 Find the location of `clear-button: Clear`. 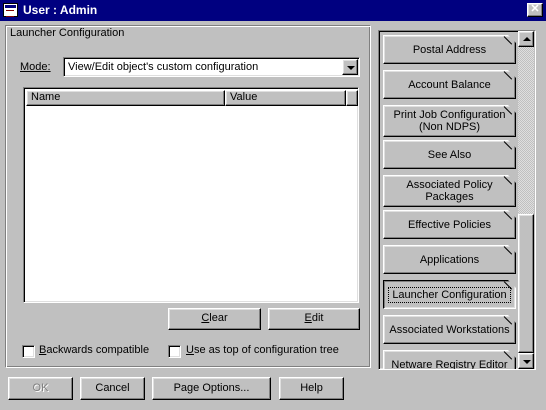

clear-button: Clear is located at coordinates (214, 319).